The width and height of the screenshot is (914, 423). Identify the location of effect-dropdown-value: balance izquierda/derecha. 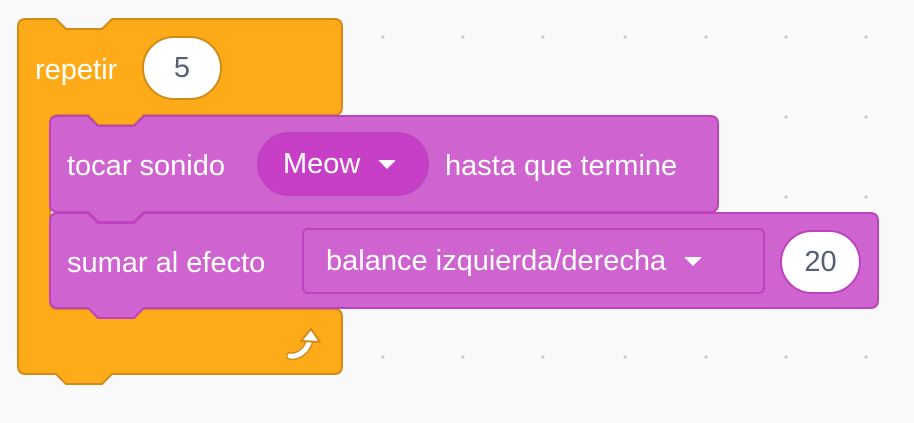
(496, 260).